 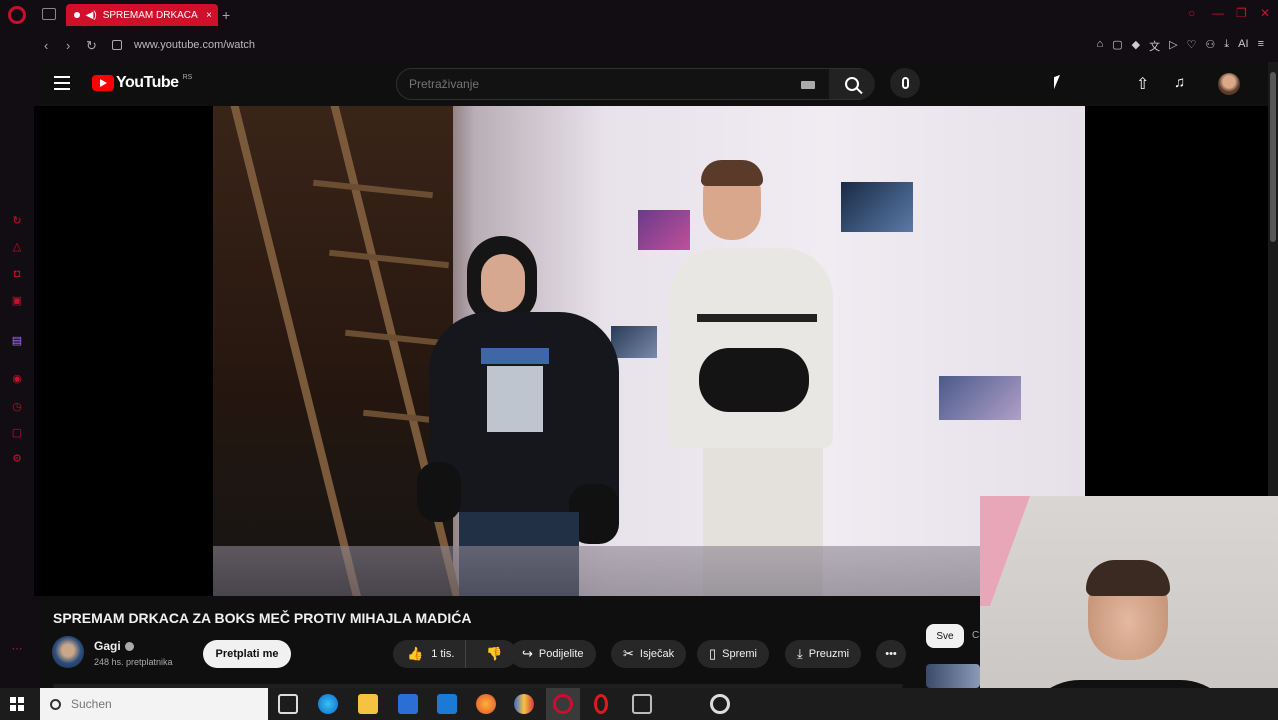 I want to click on bookmark-icon: ▯, so click(x=713, y=653).